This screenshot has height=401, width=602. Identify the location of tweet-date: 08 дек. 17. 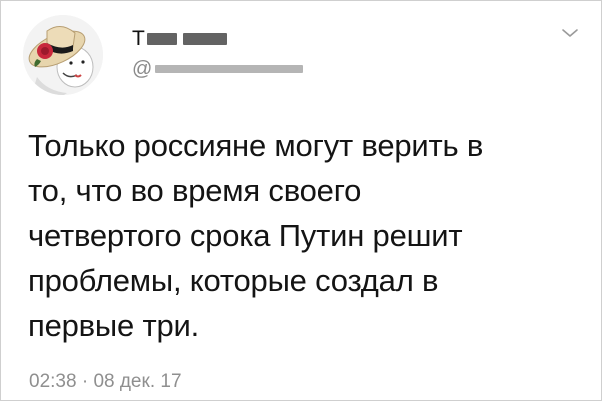
(137, 381).